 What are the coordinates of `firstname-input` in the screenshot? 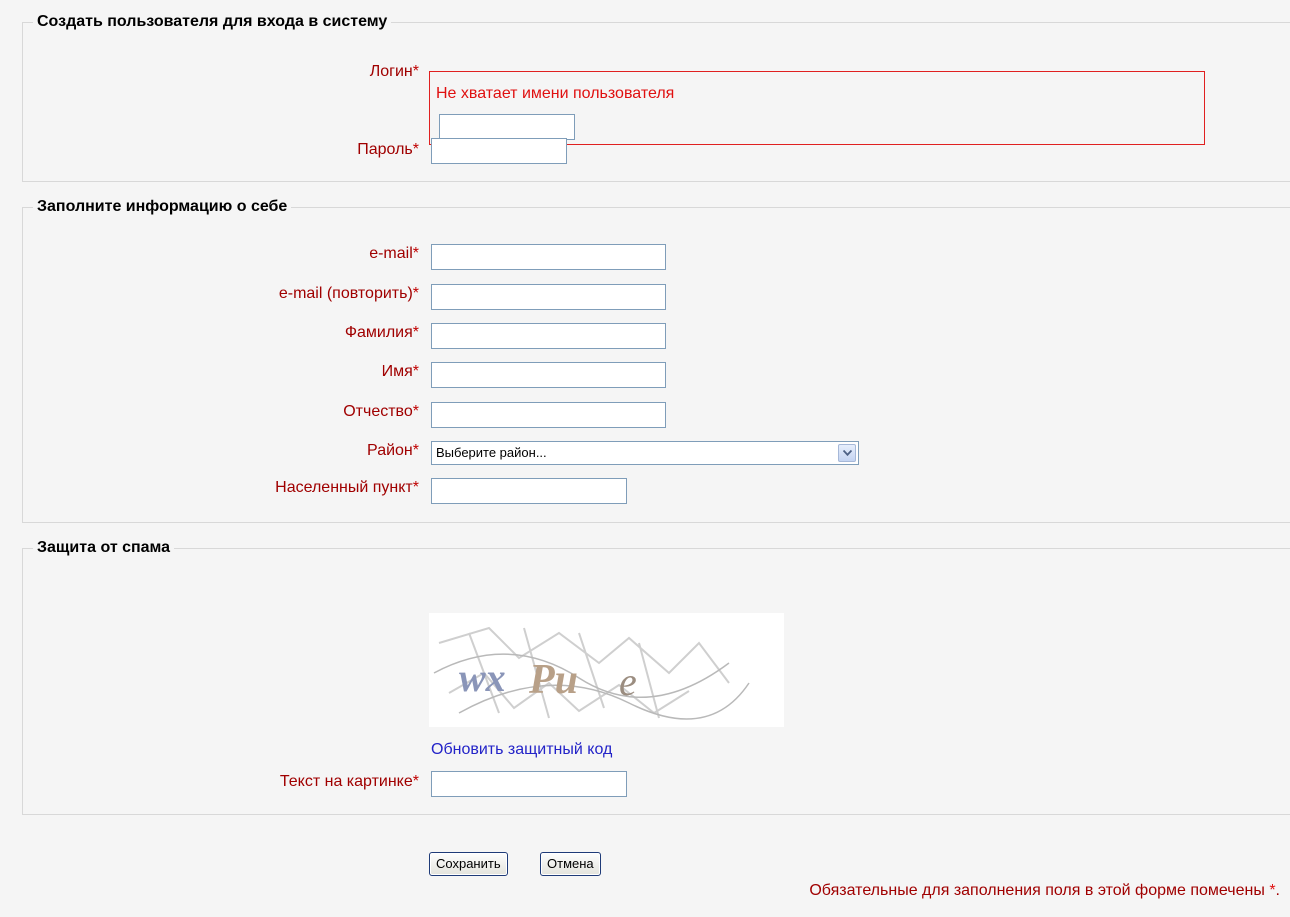 It's located at (548, 375).